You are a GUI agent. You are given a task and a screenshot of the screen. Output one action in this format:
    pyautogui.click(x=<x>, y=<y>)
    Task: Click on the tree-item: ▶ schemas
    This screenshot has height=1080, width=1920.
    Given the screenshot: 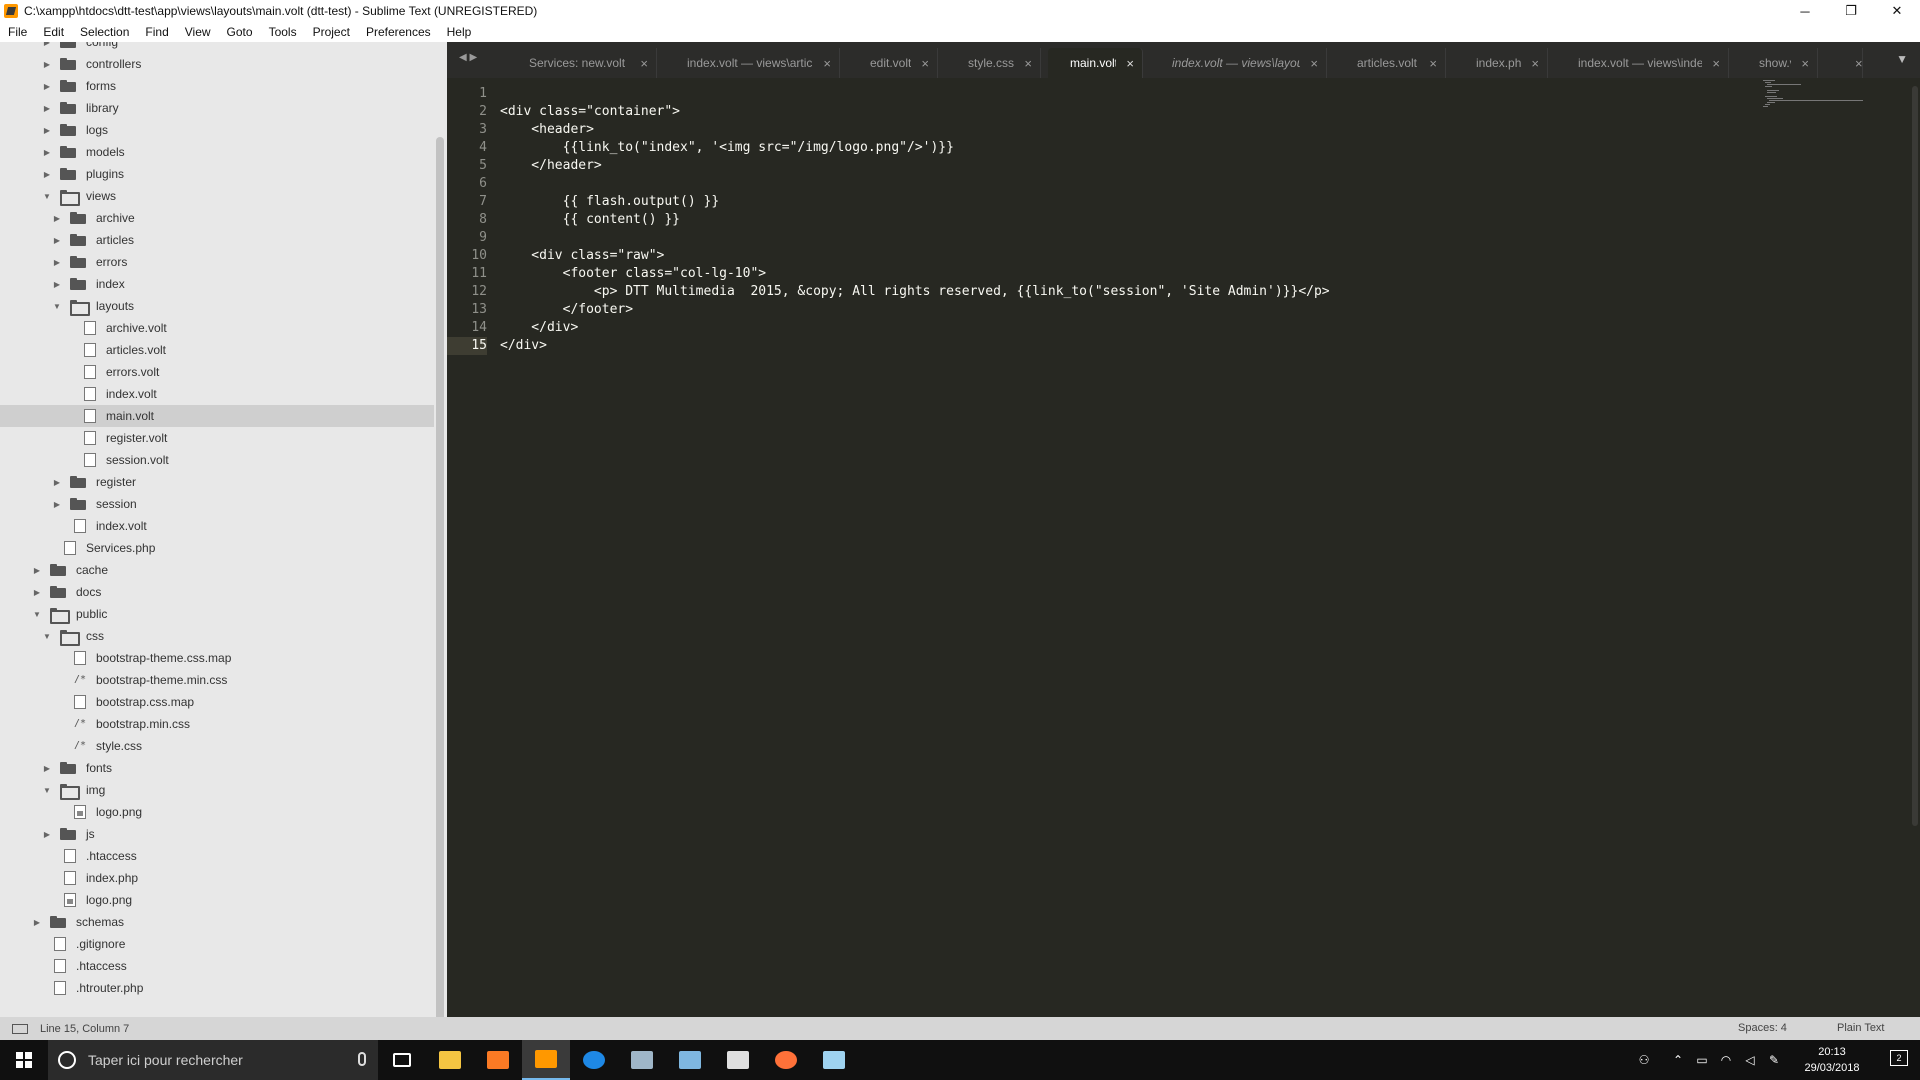 What is the action you would take?
    pyautogui.click(x=217, y=922)
    